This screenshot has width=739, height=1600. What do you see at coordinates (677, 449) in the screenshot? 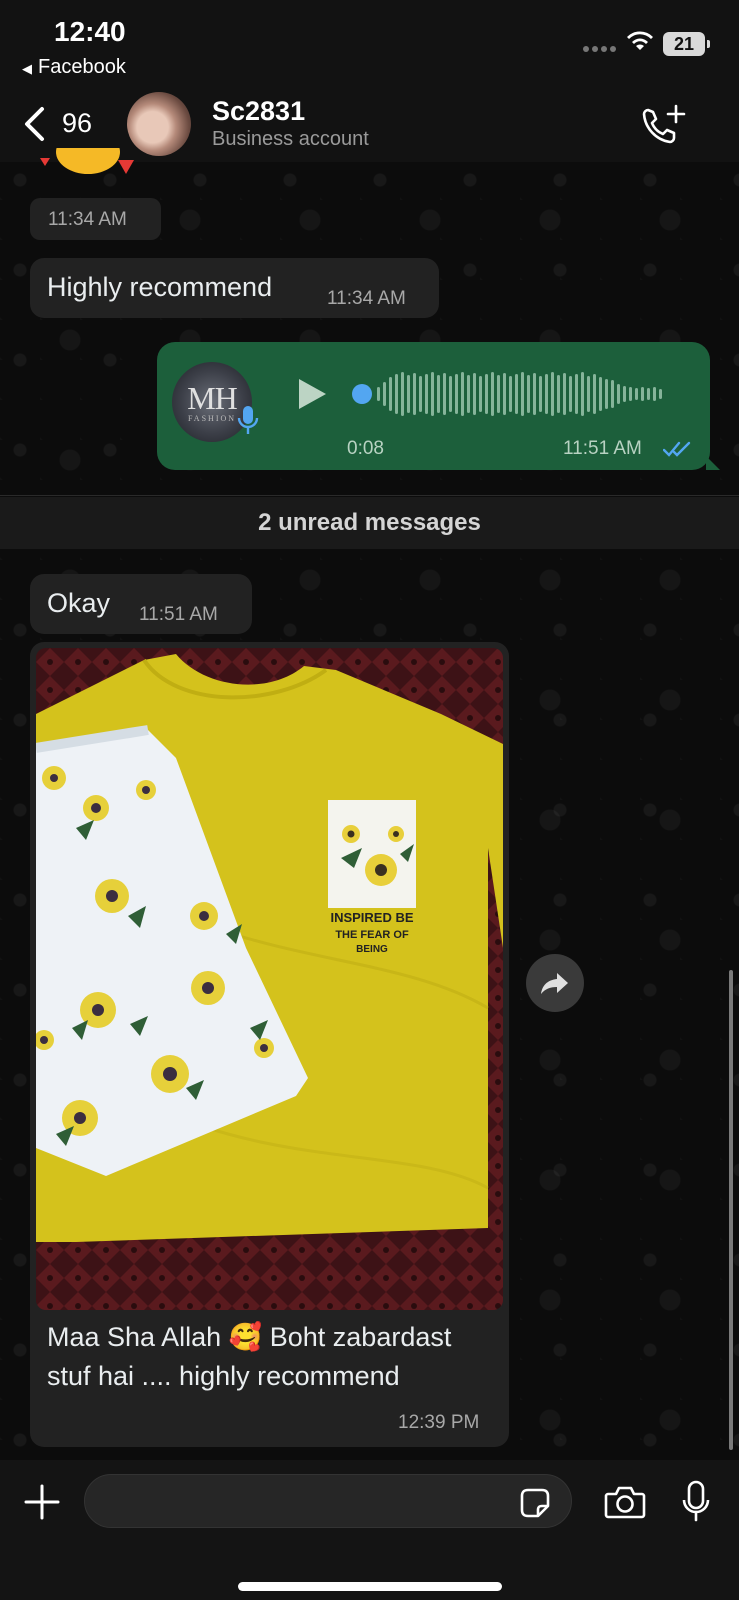
I see `double-check-icon` at bounding box center [677, 449].